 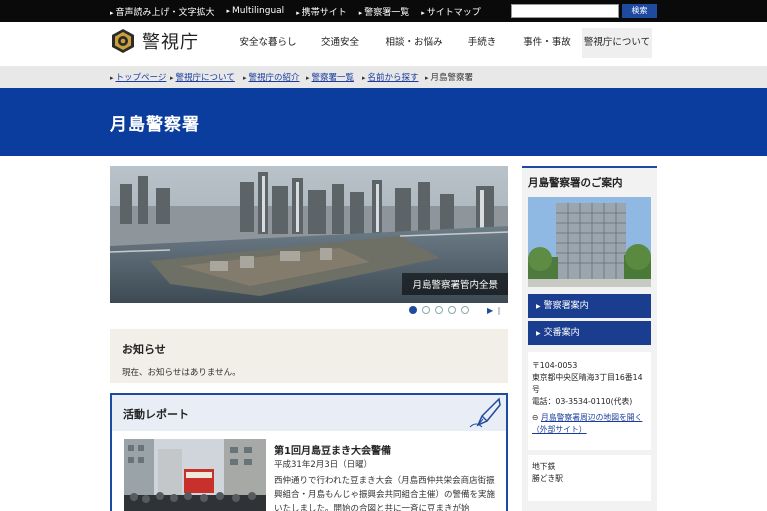 I want to click on activity-item-title: 第1回月島豆まき大会警備, so click(x=332, y=449).